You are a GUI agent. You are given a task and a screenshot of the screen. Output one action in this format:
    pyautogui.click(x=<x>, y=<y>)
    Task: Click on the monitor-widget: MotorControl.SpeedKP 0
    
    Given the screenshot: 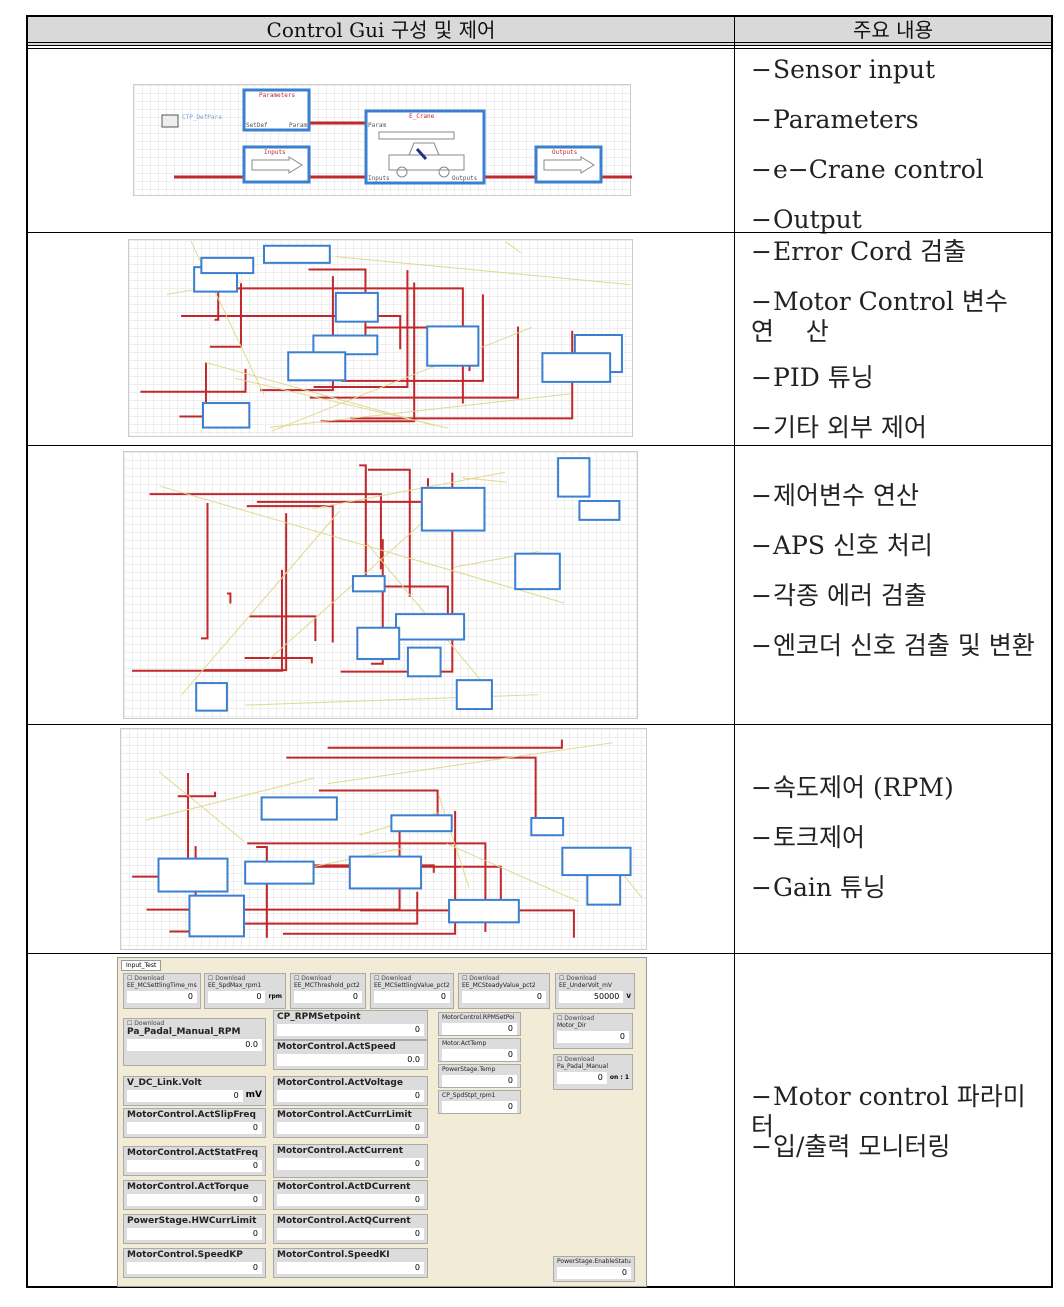 What is the action you would take?
    pyautogui.click(x=194, y=1263)
    